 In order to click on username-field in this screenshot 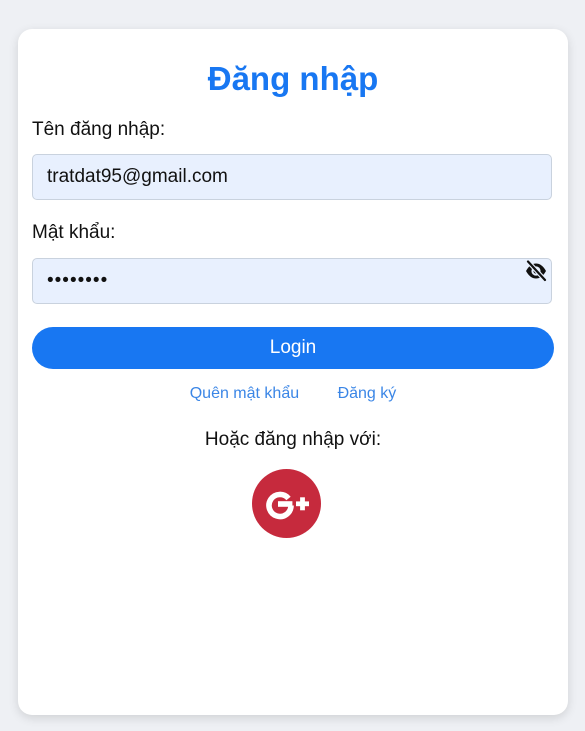, I will do `click(292, 177)`.